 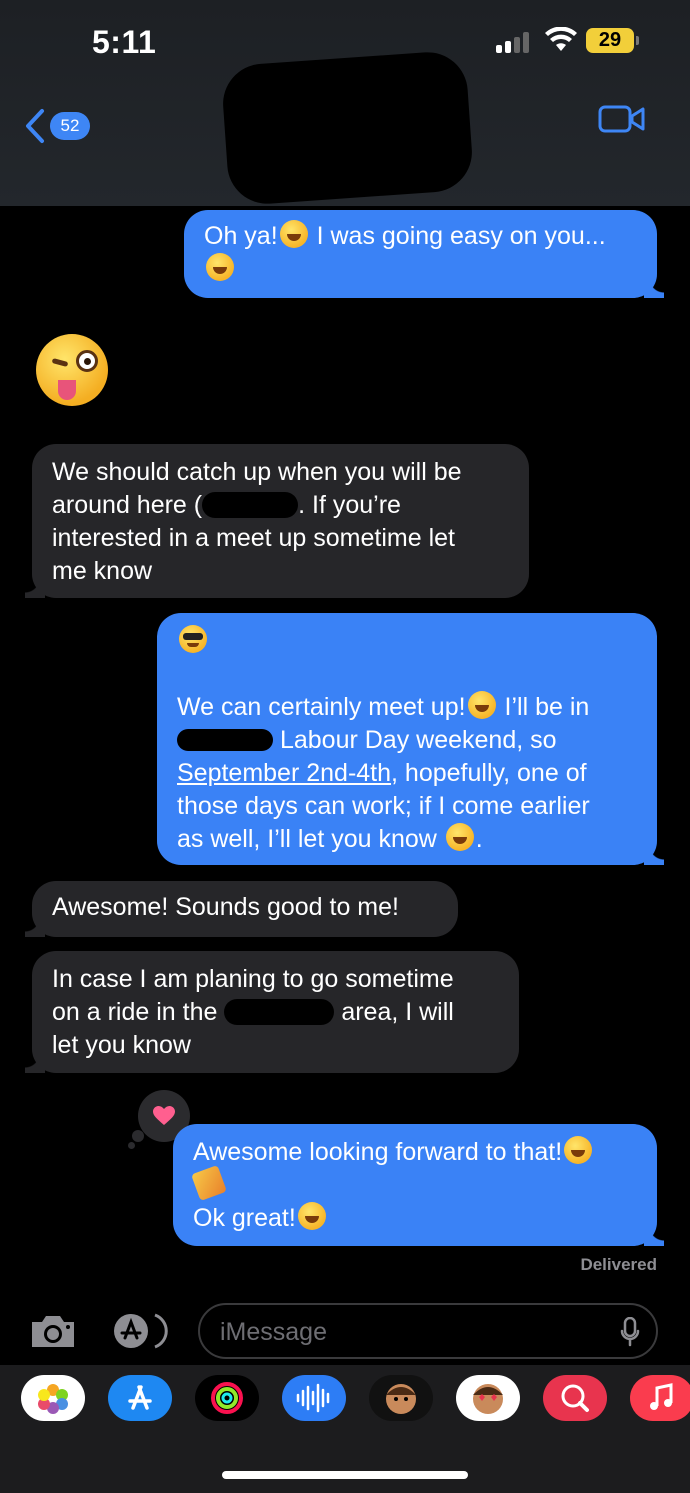 What do you see at coordinates (284, 773) in the screenshot?
I see `date-link: September 2nd-4th` at bounding box center [284, 773].